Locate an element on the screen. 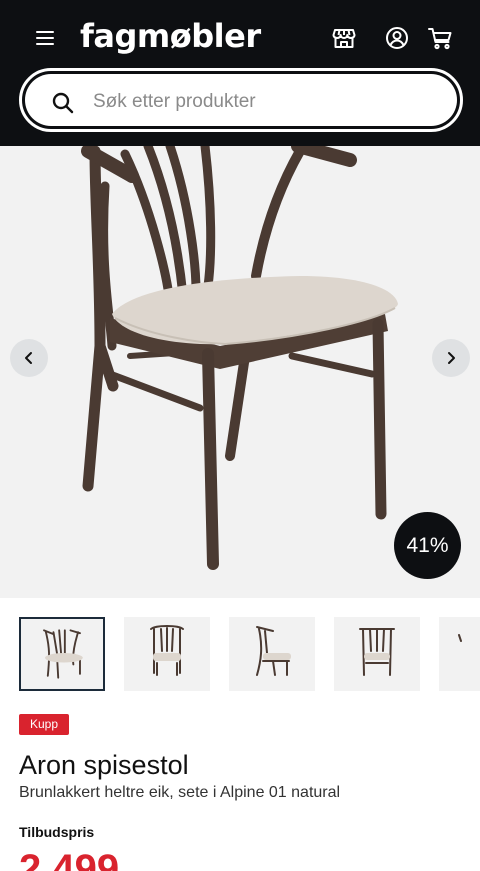 The width and height of the screenshot is (480, 871). search-bar is located at coordinates (241, 100).